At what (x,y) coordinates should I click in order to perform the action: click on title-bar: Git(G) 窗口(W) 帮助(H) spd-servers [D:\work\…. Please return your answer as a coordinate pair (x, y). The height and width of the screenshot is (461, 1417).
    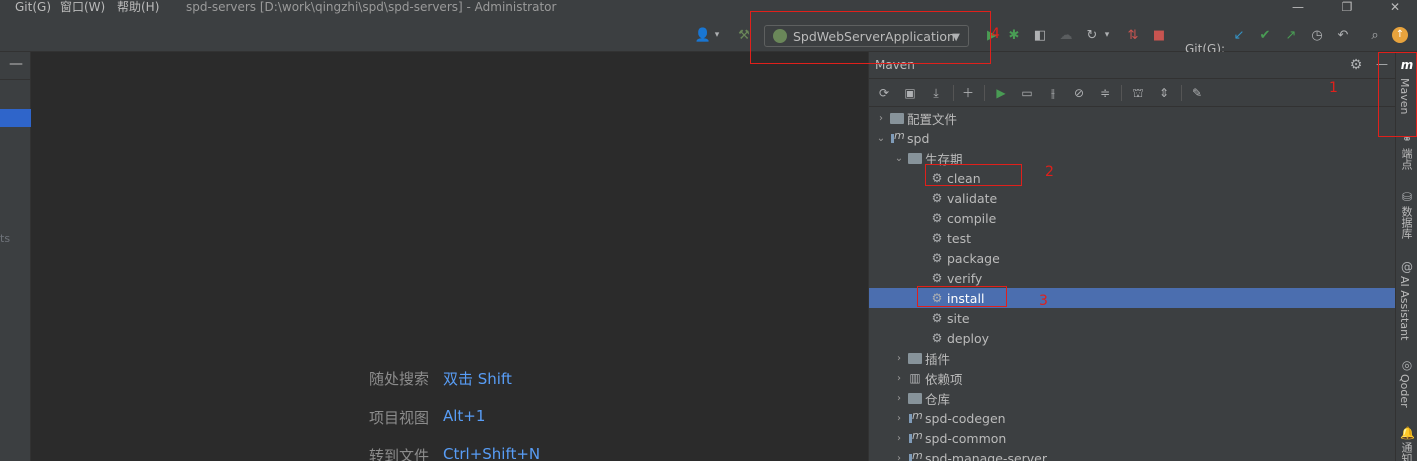
    Looking at the image, I should click on (708, 8).